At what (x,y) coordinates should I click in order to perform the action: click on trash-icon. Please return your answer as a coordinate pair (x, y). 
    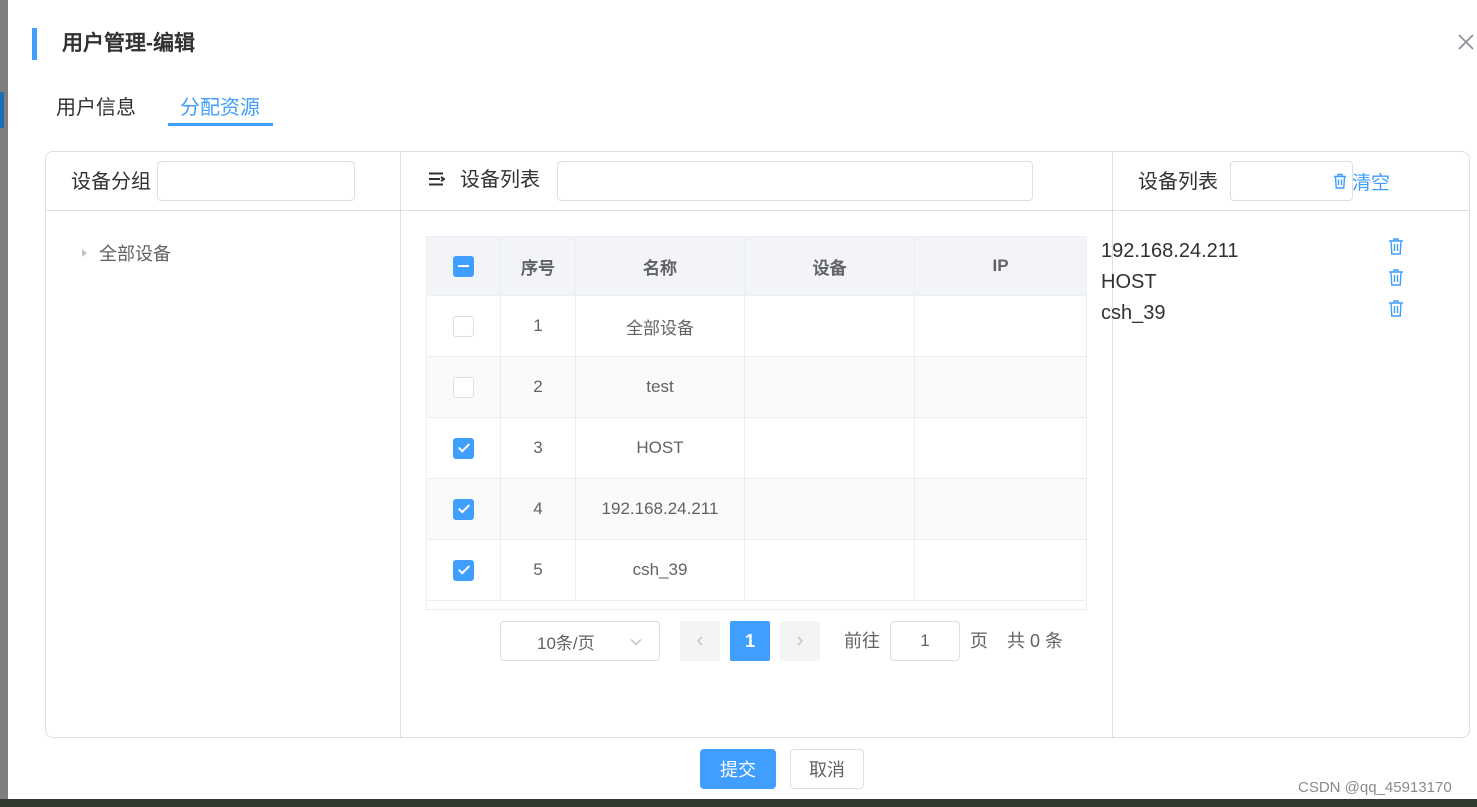
    Looking at the image, I should click on (1340, 181).